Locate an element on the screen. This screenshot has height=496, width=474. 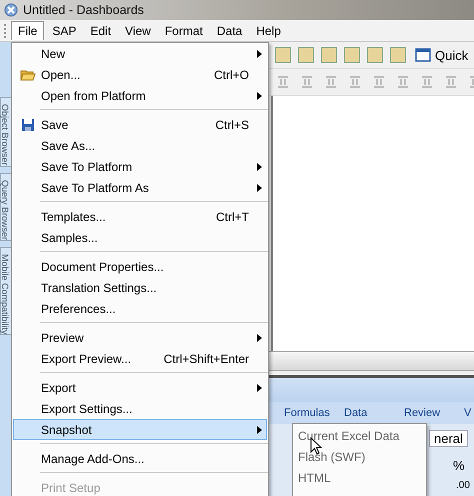
menu-entry: Current Excel Data is located at coordinates (359, 436).